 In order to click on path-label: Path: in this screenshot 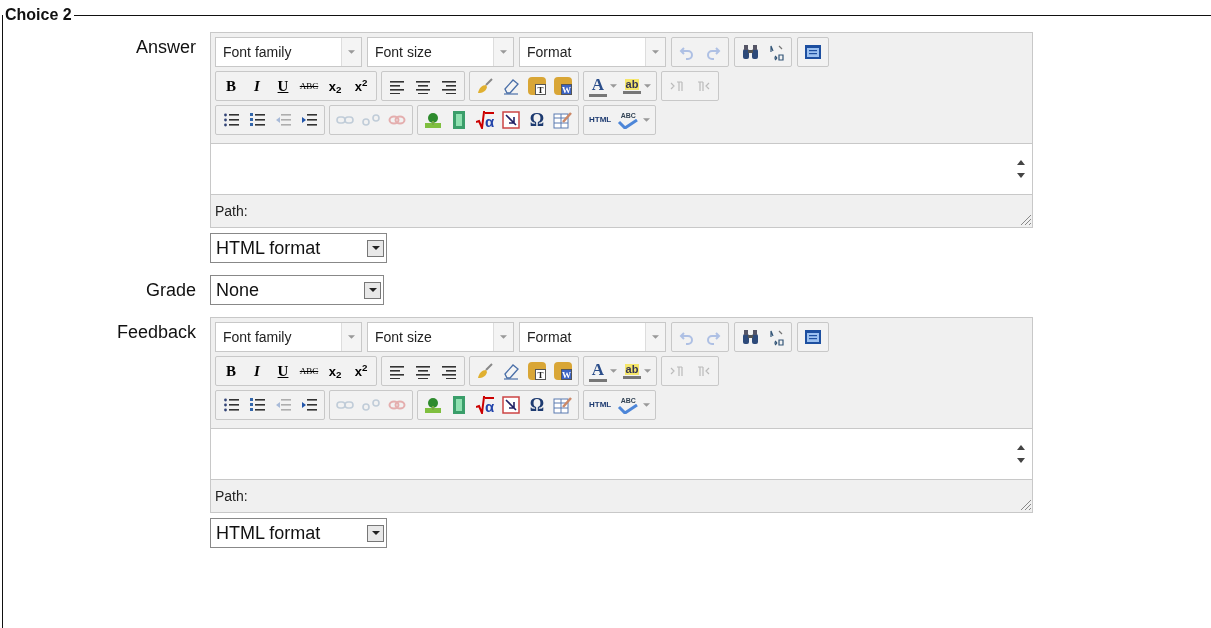, I will do `click(231, 496)`.